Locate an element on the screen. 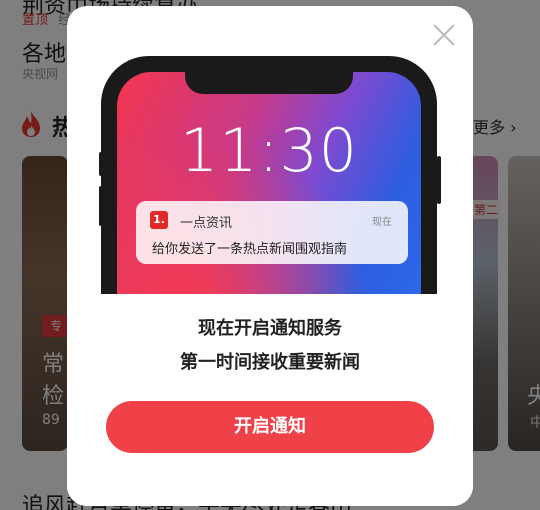 The width and height of the screenshot is (540, 510). phone-notch is located at coordinates (269, 83).